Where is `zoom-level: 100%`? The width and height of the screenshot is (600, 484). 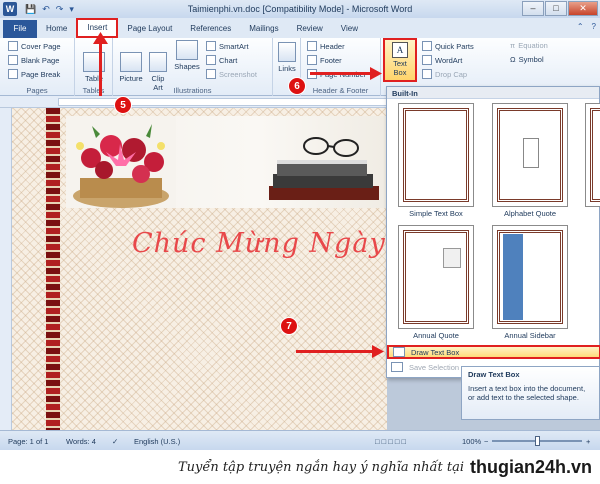 zoom-level: 100% is located at coordinates (471, 441).